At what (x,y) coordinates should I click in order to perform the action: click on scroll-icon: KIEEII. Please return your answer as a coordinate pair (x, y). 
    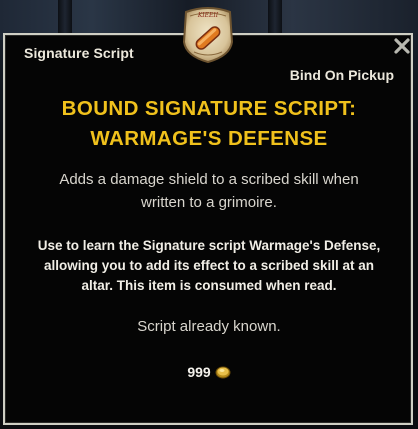
    Looking at the image, I should click on (208, 33).